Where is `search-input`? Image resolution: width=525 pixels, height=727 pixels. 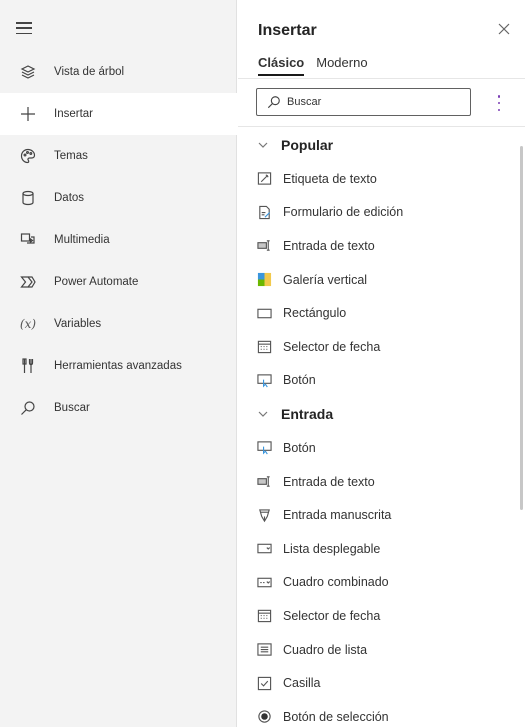 search-input is located at coordinates (372, 102).